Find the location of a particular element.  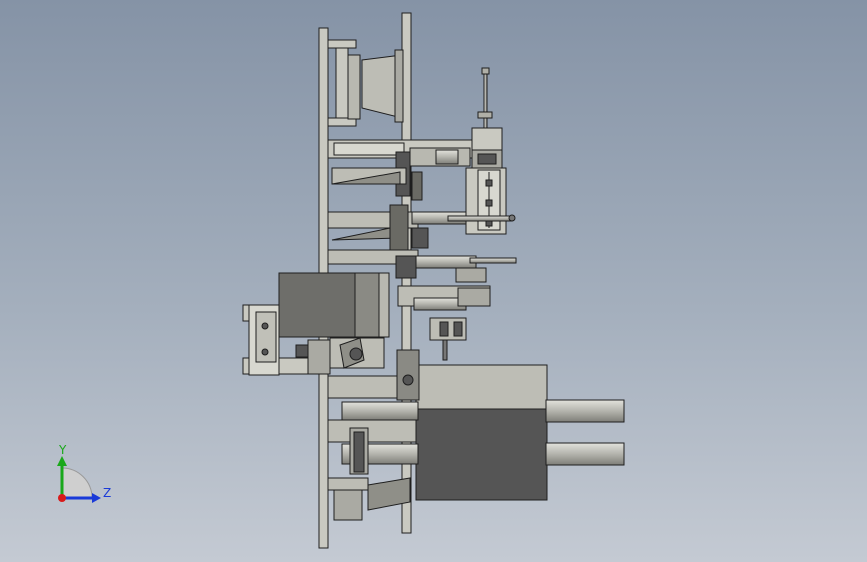

triad-z-arrowhead is located at coordinates (96, 498).